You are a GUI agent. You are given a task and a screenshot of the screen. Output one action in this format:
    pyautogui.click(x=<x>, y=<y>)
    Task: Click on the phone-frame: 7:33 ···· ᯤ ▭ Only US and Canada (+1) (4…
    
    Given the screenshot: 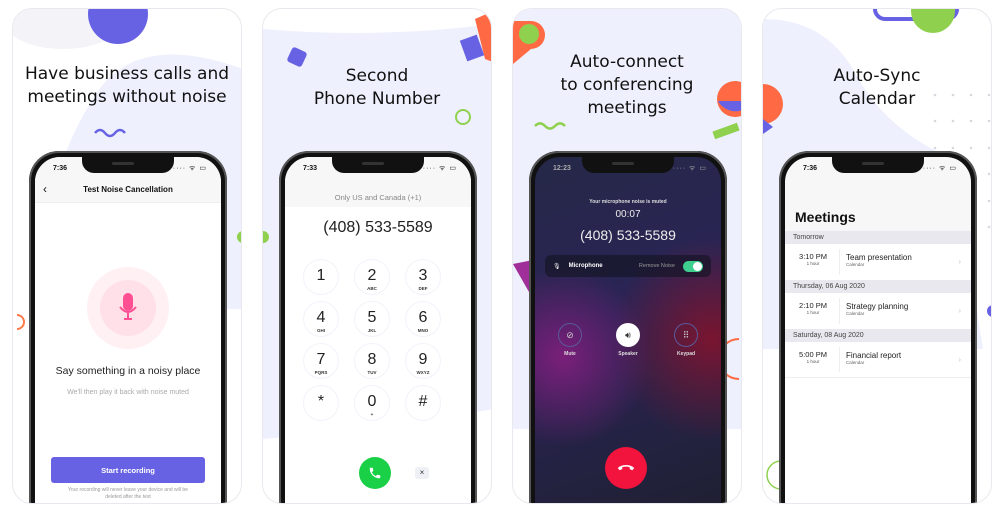 What is the action you would take?
    pyautogui.click(x=378, y=327)
    